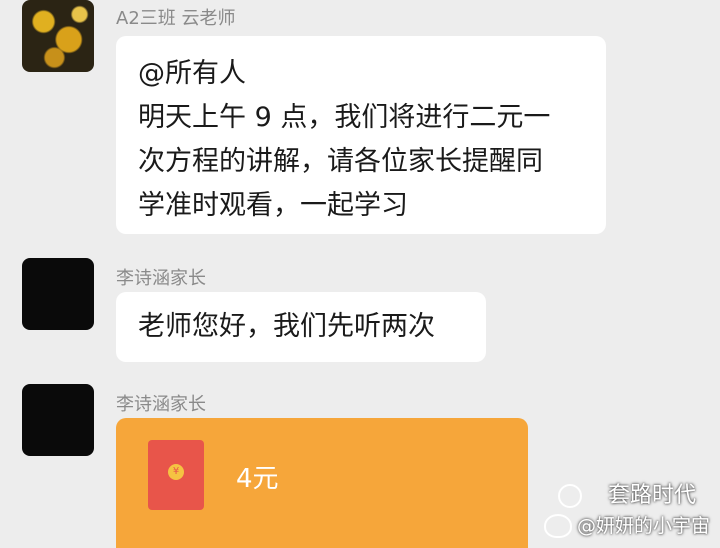  Describe the element at coordinates (286, 326) in the screenshot. I see `message-text: 老师您好，我们先听两次` at that location.